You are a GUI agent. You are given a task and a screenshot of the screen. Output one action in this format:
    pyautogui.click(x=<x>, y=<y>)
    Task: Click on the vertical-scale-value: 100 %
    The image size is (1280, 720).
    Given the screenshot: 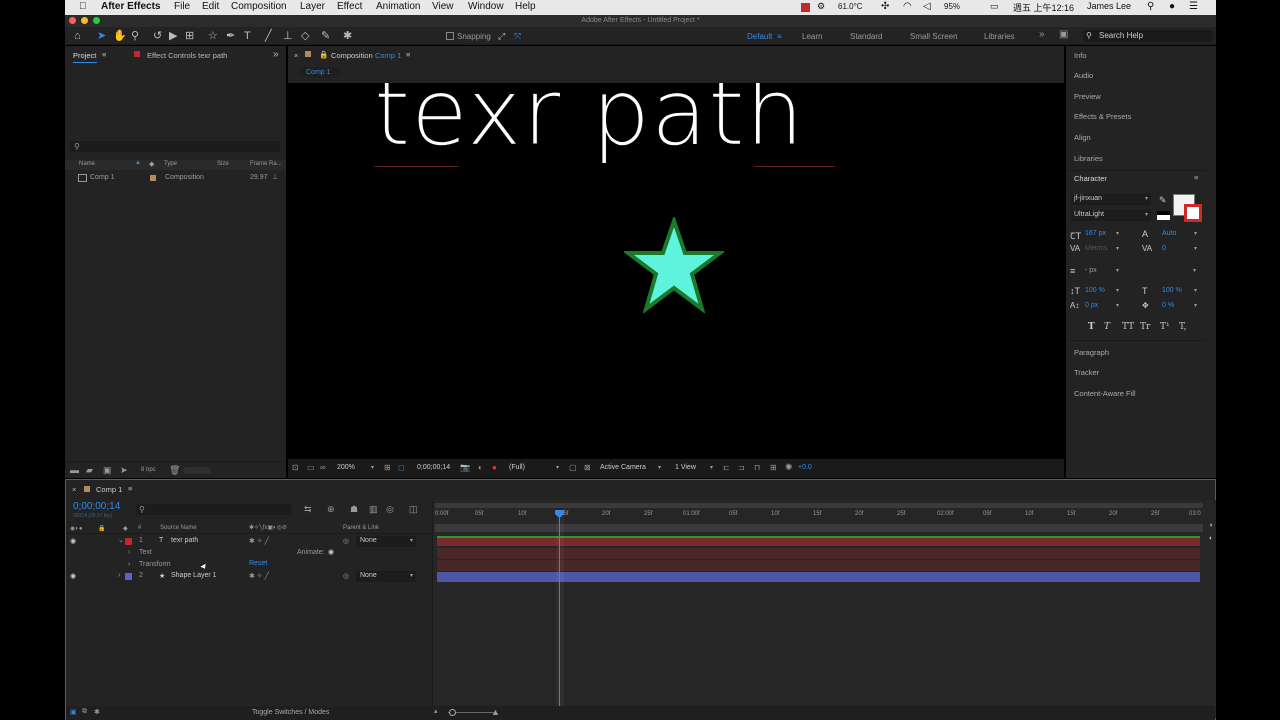 What is the action you would take?
    pyautogui.click(x=1095, y=290)
    